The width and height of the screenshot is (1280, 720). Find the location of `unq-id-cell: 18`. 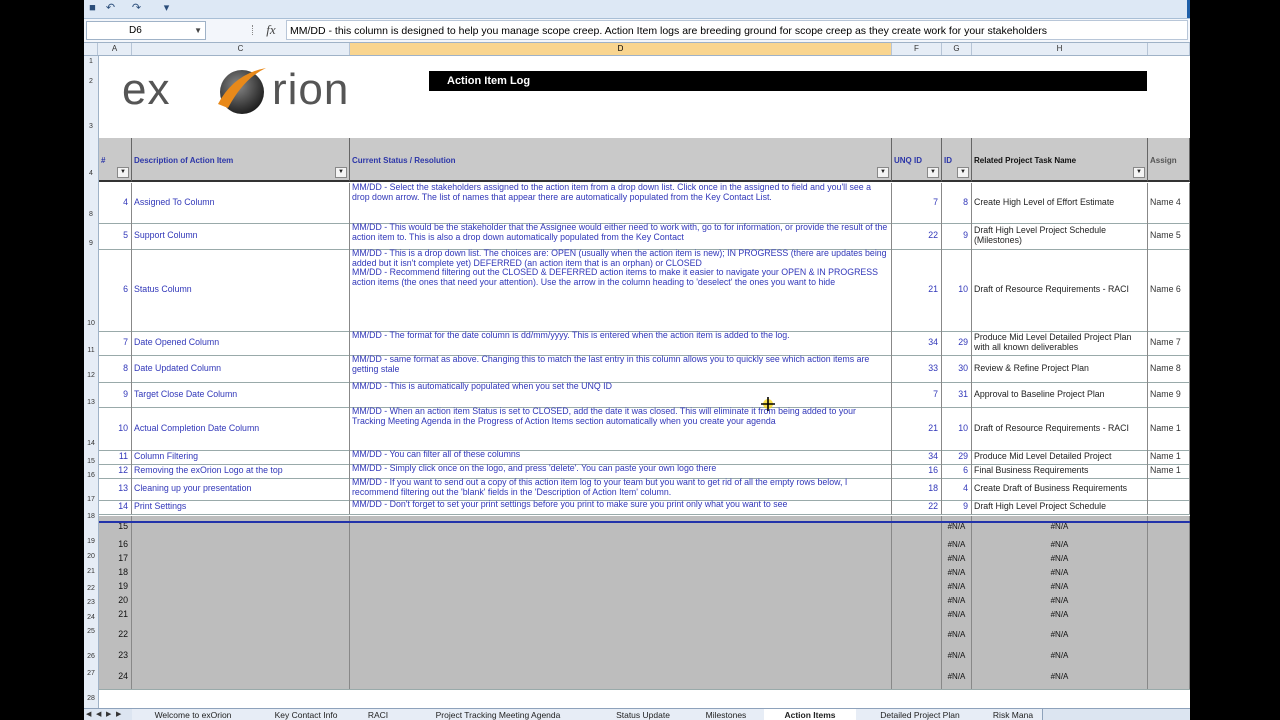

unq-id-cell: 18 is located at coordinates (917, 489).